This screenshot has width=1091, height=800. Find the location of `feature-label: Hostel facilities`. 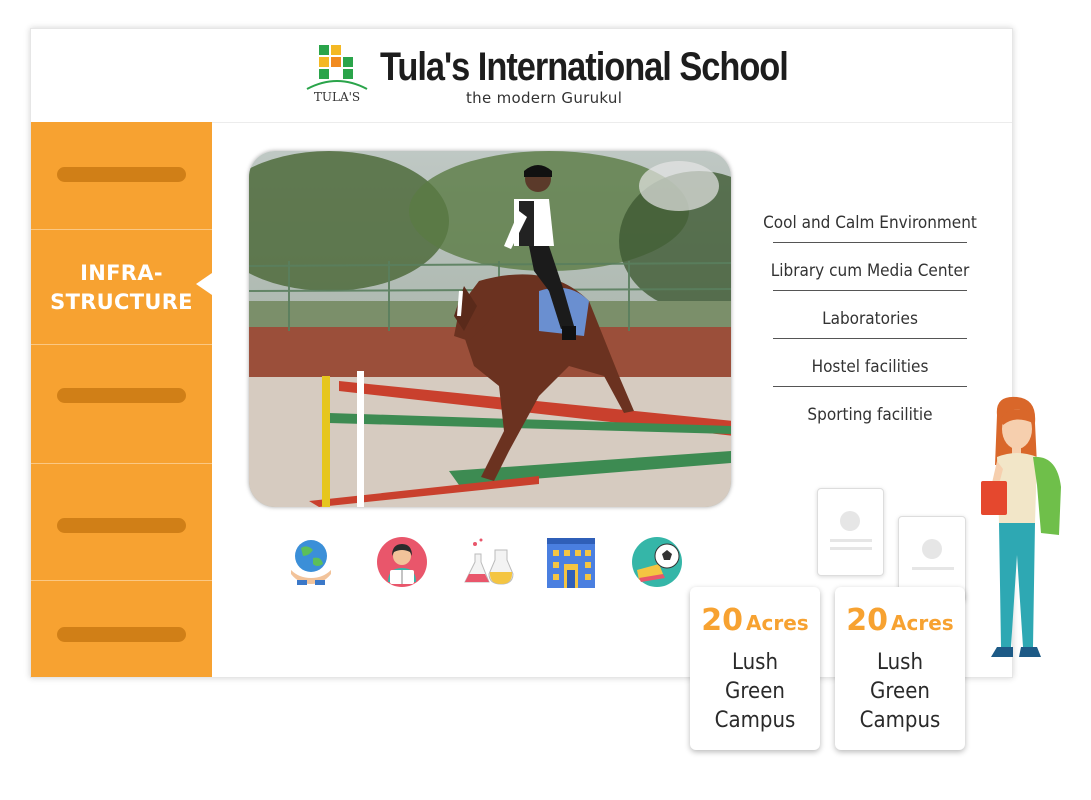

feature-label: Hostel facilities is located at coordinates (870, 367).